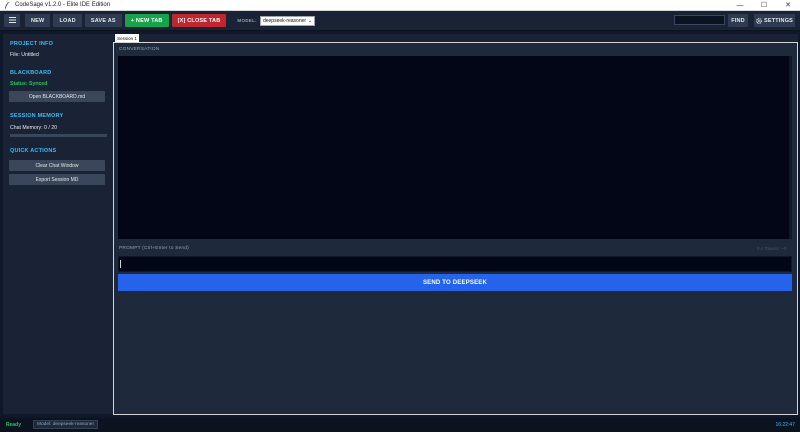 The height and width of the screenshot is (432, 800). Describe the element at coordinates (24, 55) in the screenshot. I see `file-name-text: File: Untitled` at that location.